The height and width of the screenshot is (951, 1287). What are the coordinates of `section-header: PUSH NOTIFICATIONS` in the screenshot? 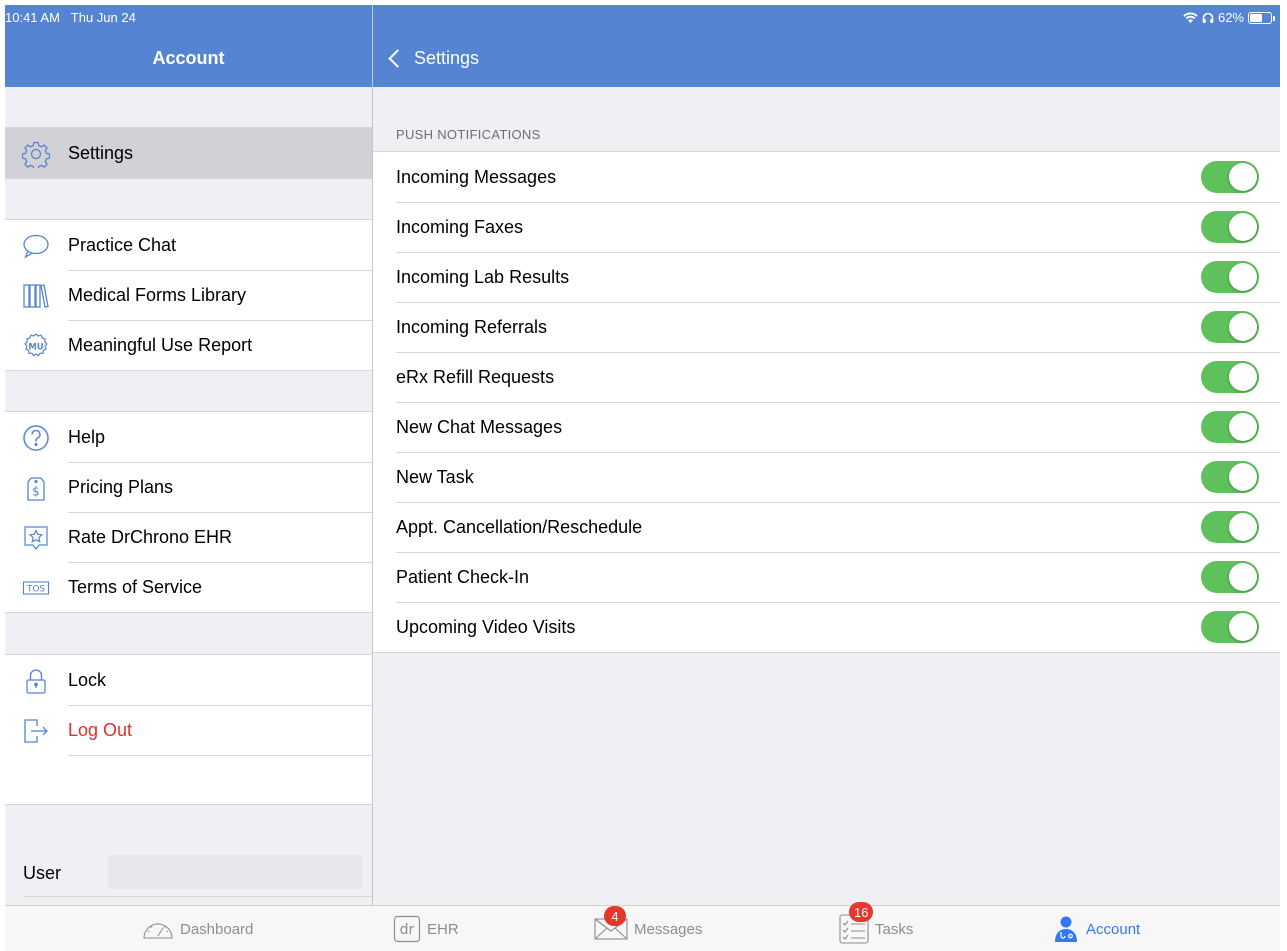 It's located at (468, 134).